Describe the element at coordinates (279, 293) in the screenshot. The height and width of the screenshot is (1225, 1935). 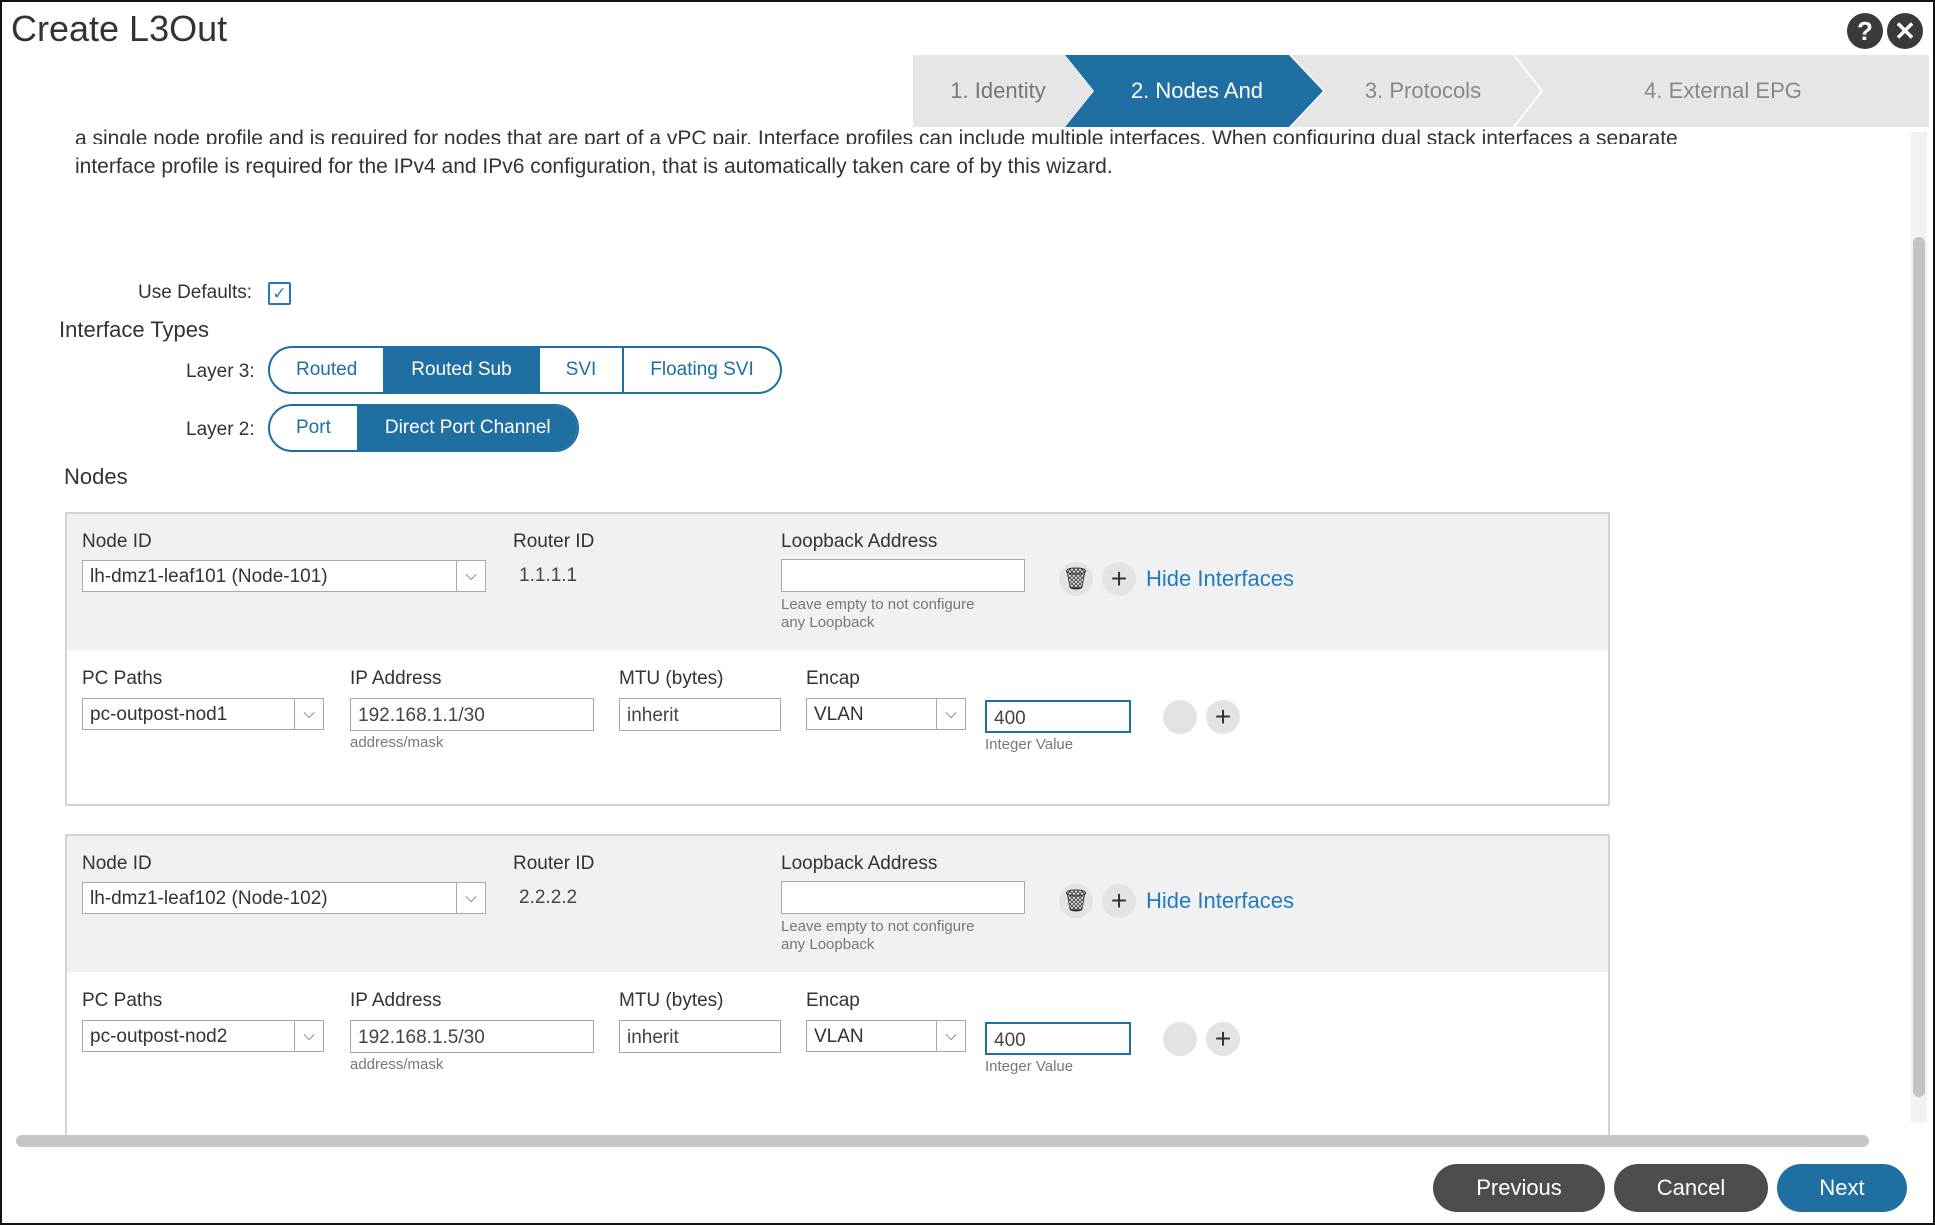
I see `use-defaults-checkbox: ✓` at that location.